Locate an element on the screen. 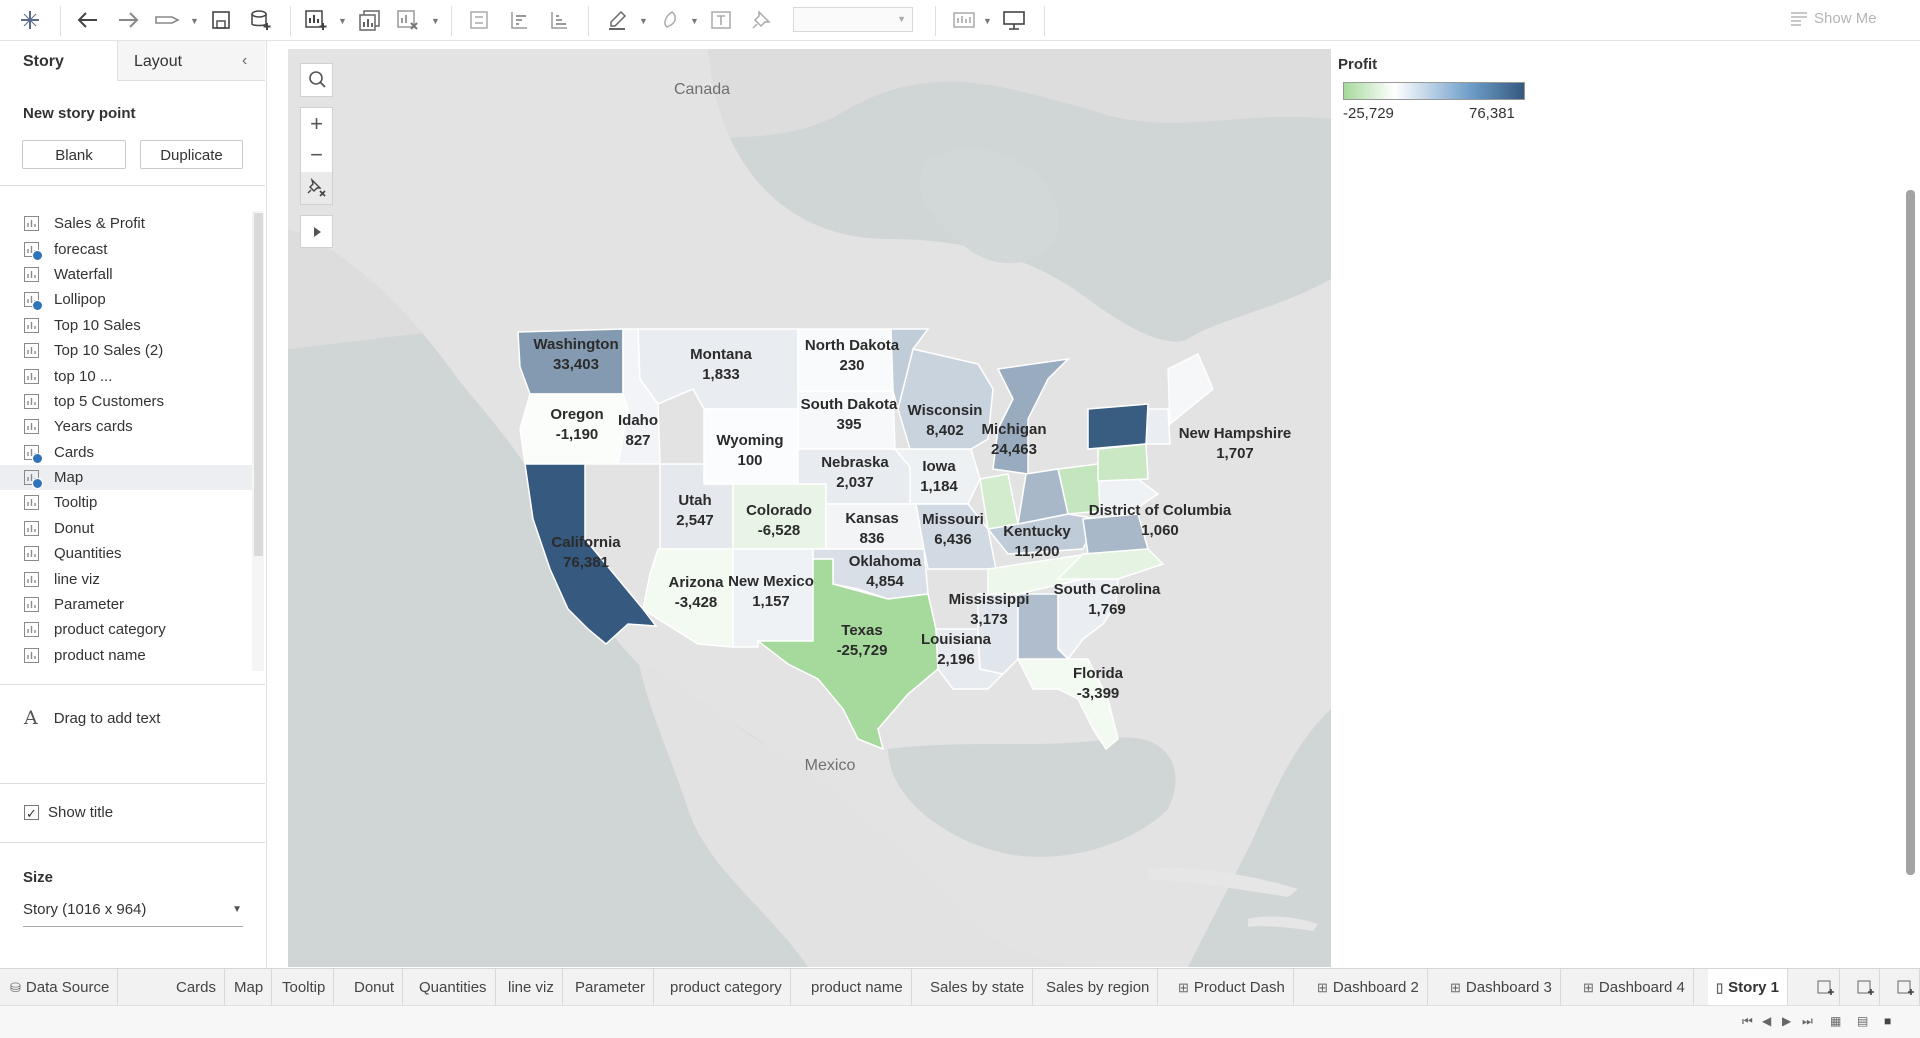 The height and width of the screenshot is (1038, 1920). list-view-icon: ▤ is located at coordinates (1862, 1021).